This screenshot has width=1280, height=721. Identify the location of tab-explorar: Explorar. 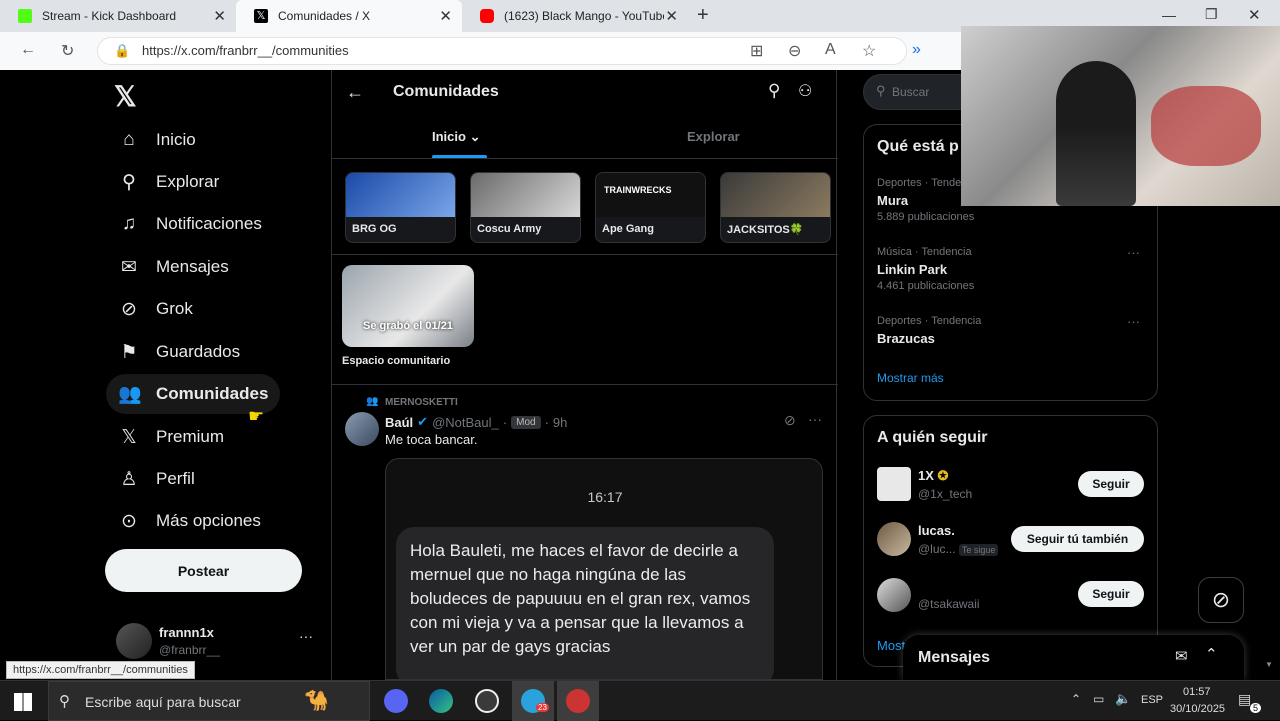
(713, 136).